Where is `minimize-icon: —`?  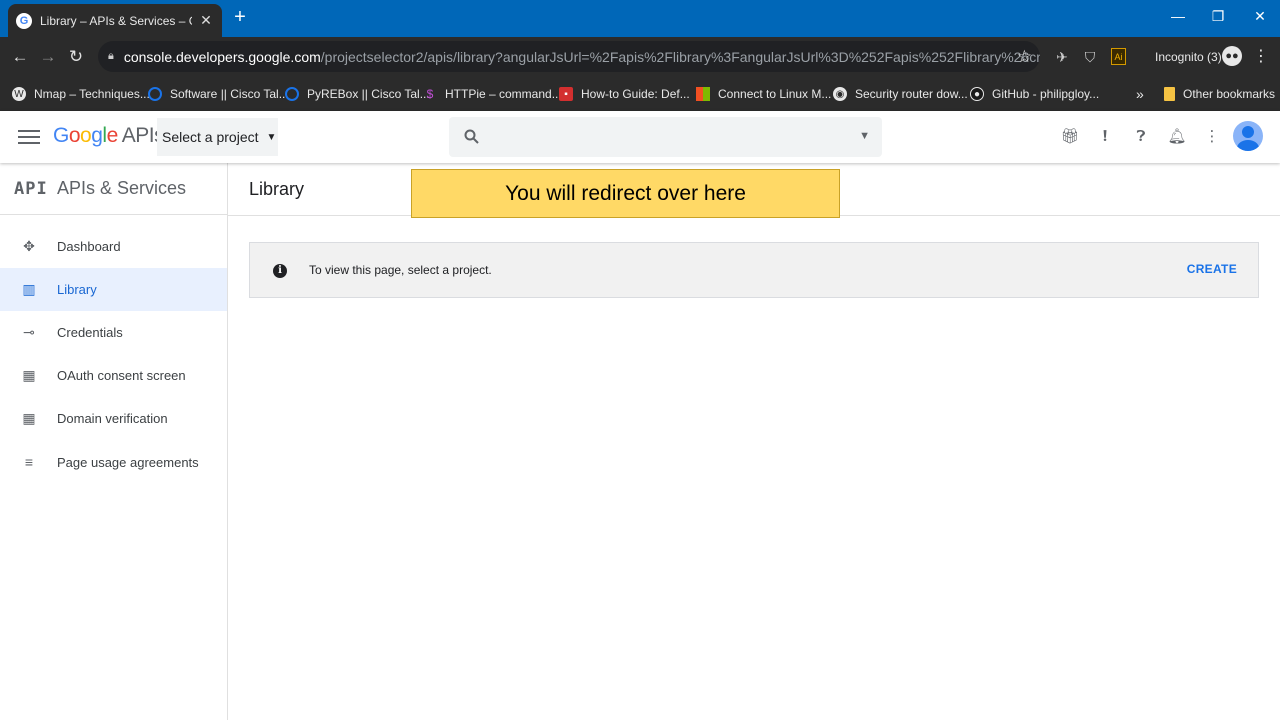
minimize-icon: — is located at coordinates (1178, 16).